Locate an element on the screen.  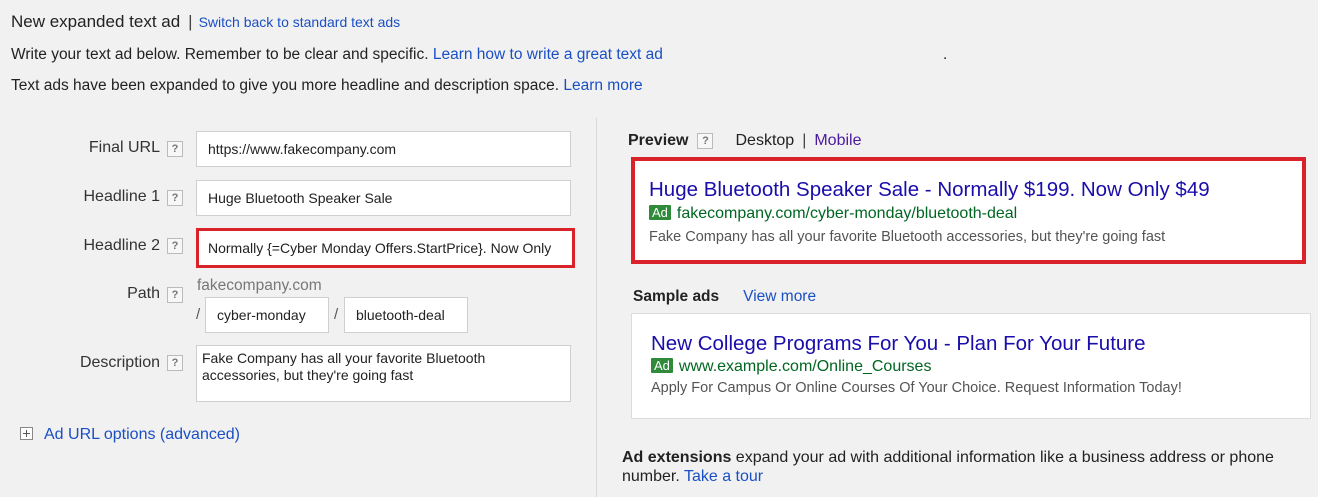
description-help-icon: ? is located at coordinates (175, 363).